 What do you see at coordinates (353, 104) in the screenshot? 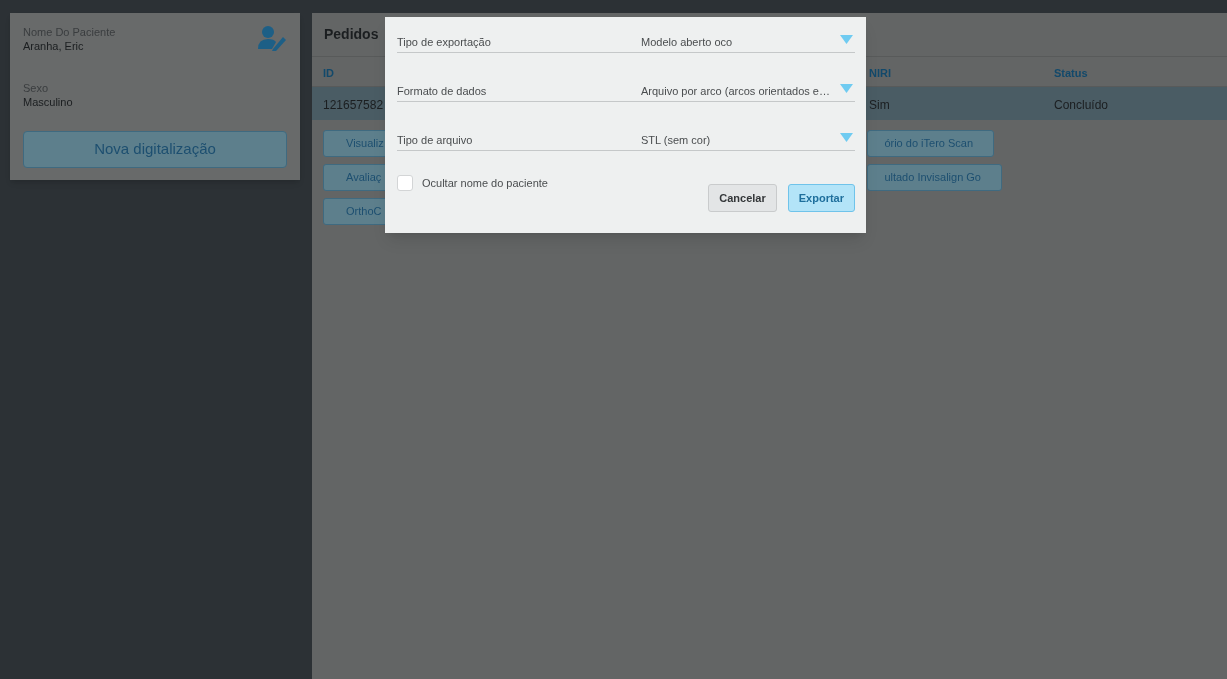
I see `table-cell: 121657582` at bounding box center [353, 104].